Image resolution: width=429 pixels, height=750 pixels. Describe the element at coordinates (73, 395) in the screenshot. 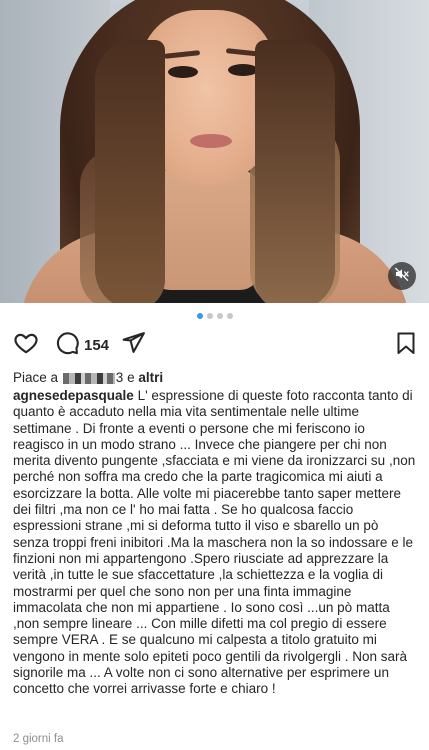

I see `caption-username: agnesedepasquale` at that location.